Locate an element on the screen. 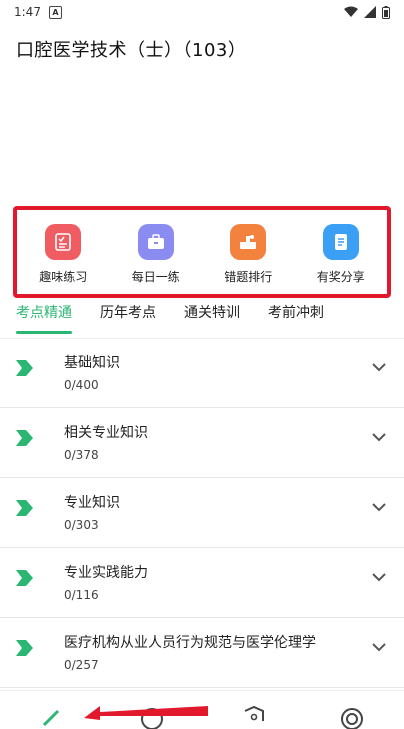 This screenshot has height=729, width=404. list-item-text: 专业实践能力 0/116 is located at coordinates (106, 582).